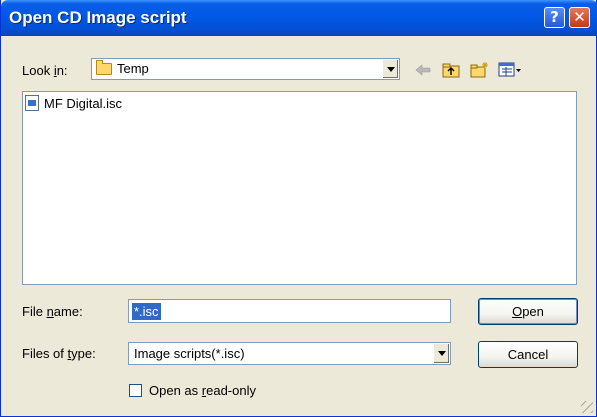  Describe the element at coordinates (480, 70) in the screenshot. I see `new-folder-icon` at that location.